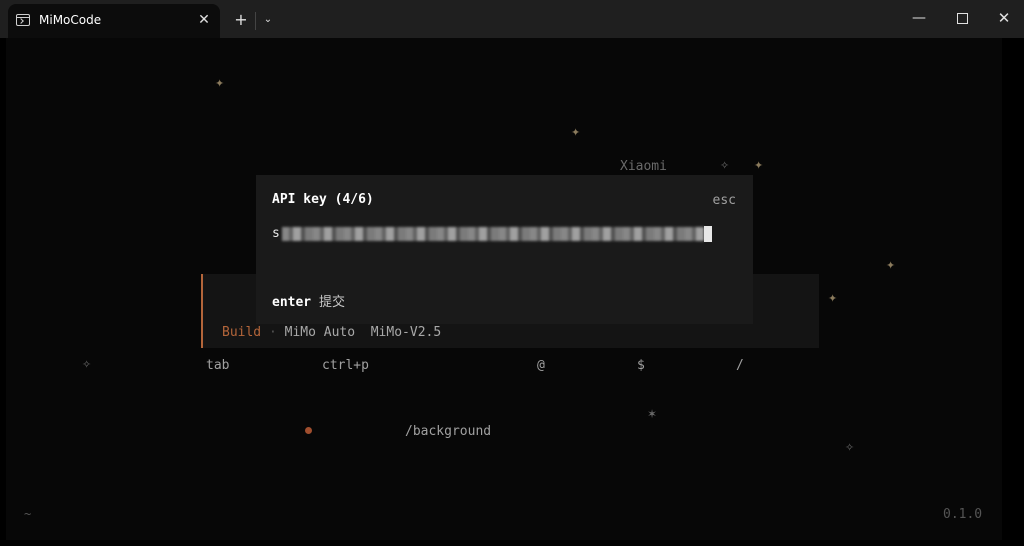 Image resolution: width=1024 pixels, height=546 pixels. I want to click on text-cursor, so click(708, 234).